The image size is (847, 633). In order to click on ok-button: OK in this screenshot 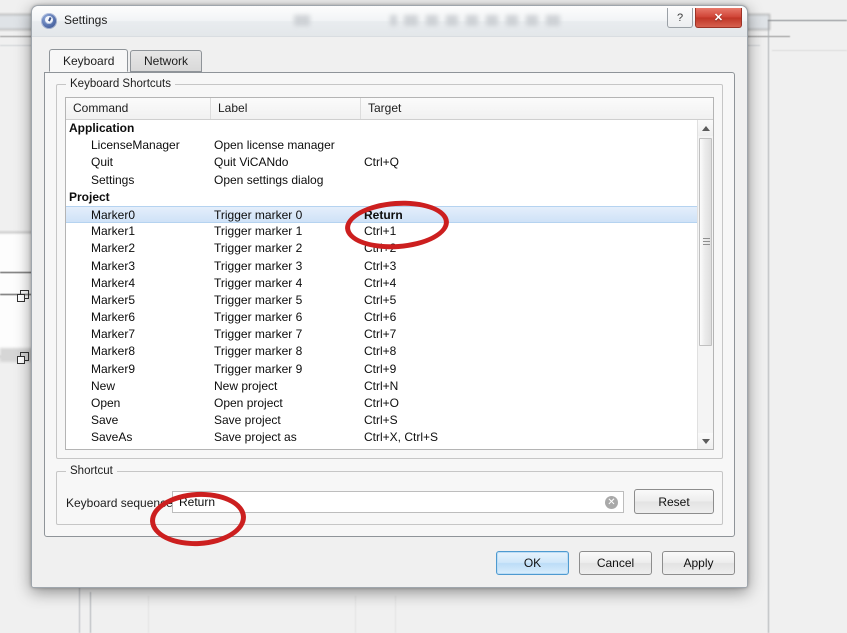, I will do `click(532, 563)`.